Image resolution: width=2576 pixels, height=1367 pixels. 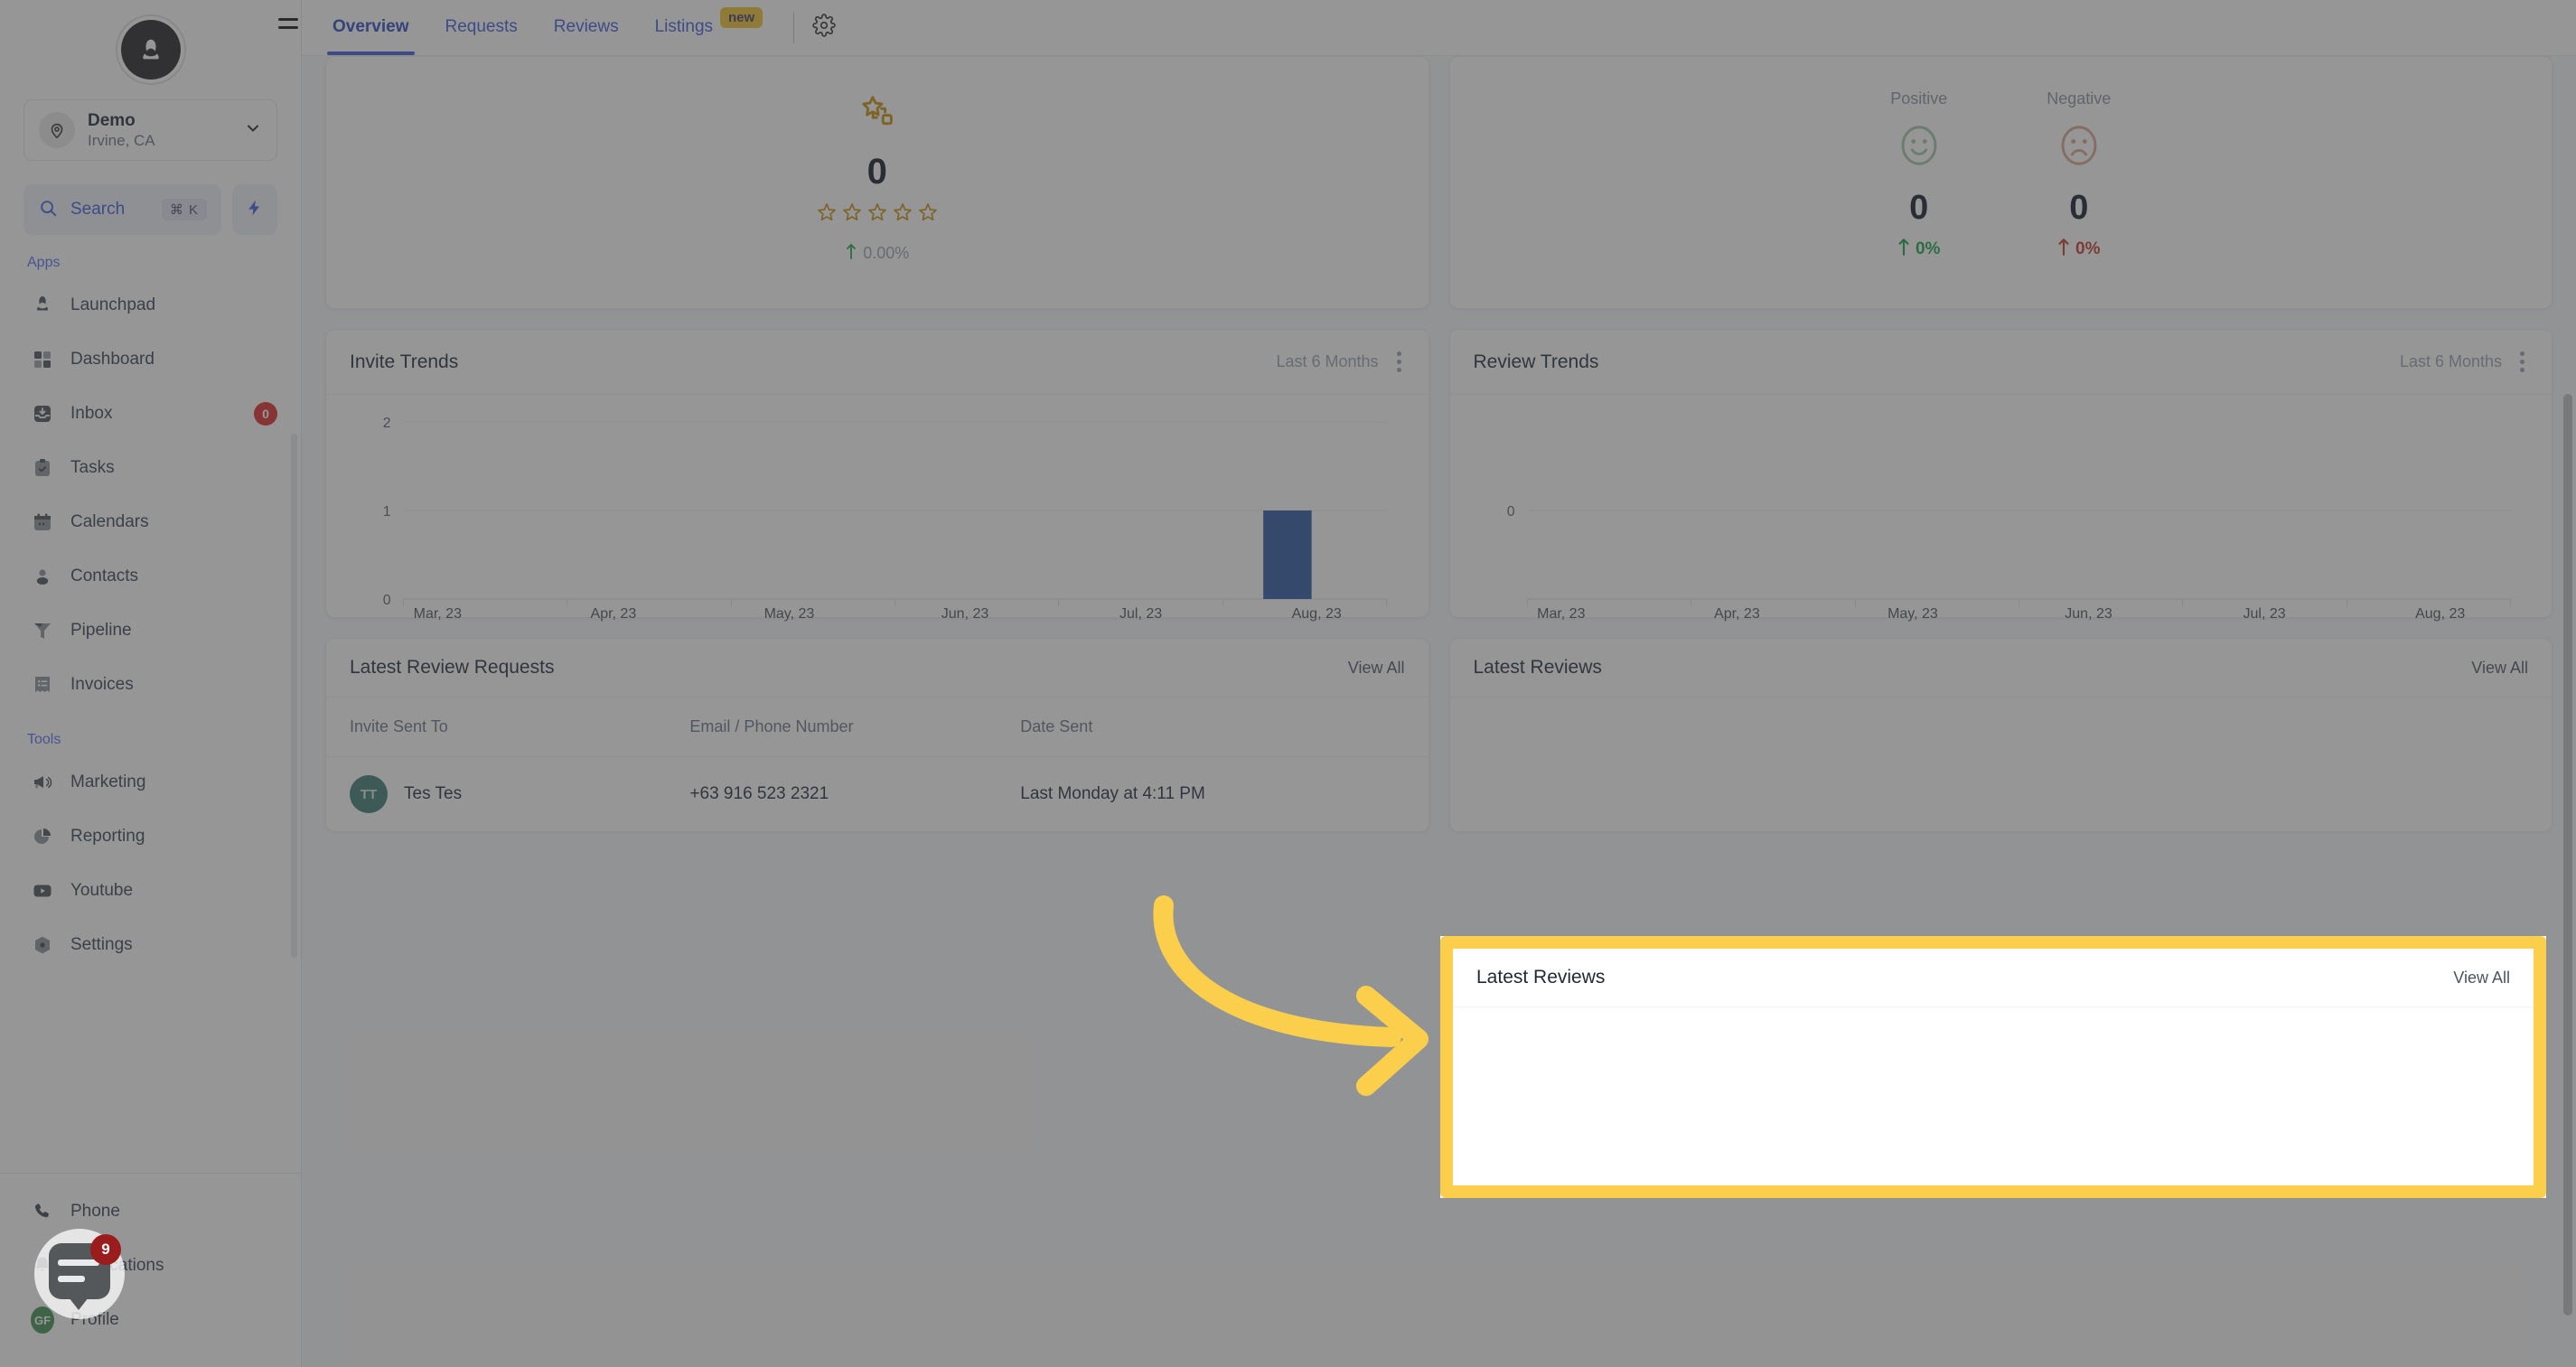 I want to click on tab-new-badge: new, so click(x=741, y=17).